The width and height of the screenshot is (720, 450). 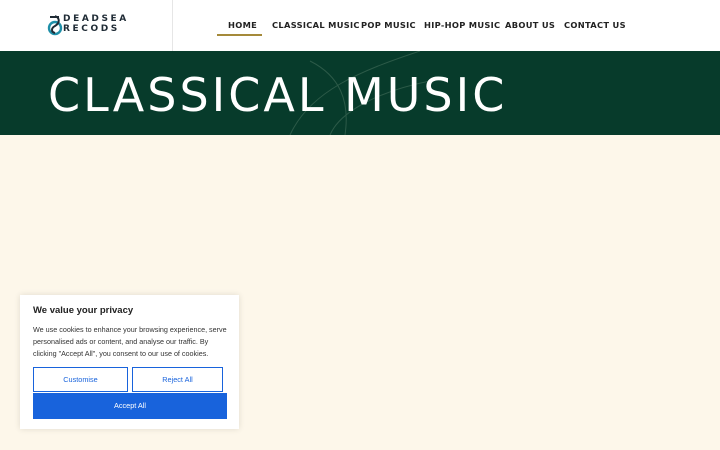 What do you see at coordinates (130, 406) in the screenshot?
I see `accept-all-button: Accept All` at bounding box center [130, 406].